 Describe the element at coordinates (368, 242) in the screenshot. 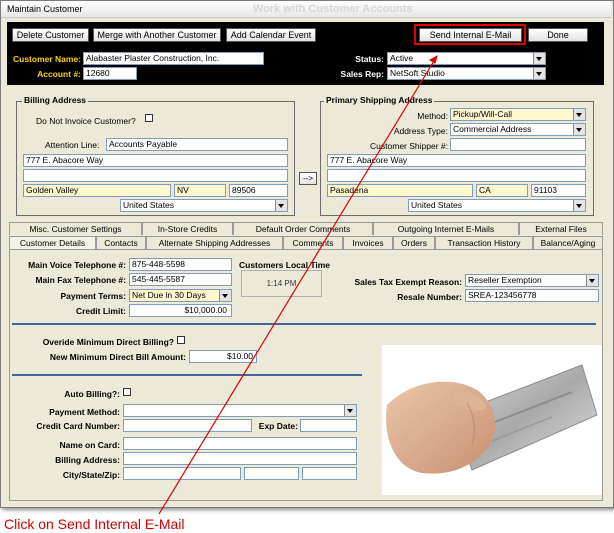

I see `tab-invoices: Invoices` at that location.